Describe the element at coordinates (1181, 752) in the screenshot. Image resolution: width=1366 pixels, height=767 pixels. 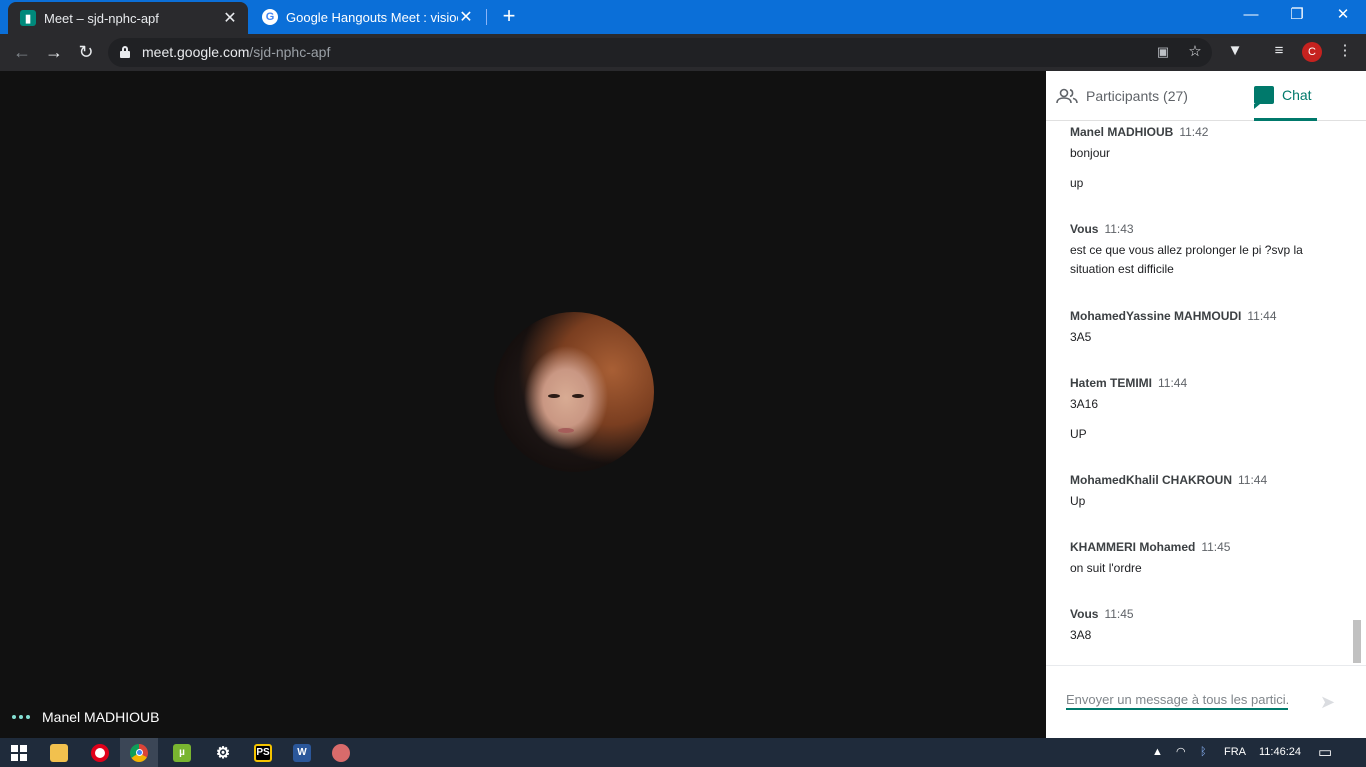
I see `wifi-icon: ◠` at that location.